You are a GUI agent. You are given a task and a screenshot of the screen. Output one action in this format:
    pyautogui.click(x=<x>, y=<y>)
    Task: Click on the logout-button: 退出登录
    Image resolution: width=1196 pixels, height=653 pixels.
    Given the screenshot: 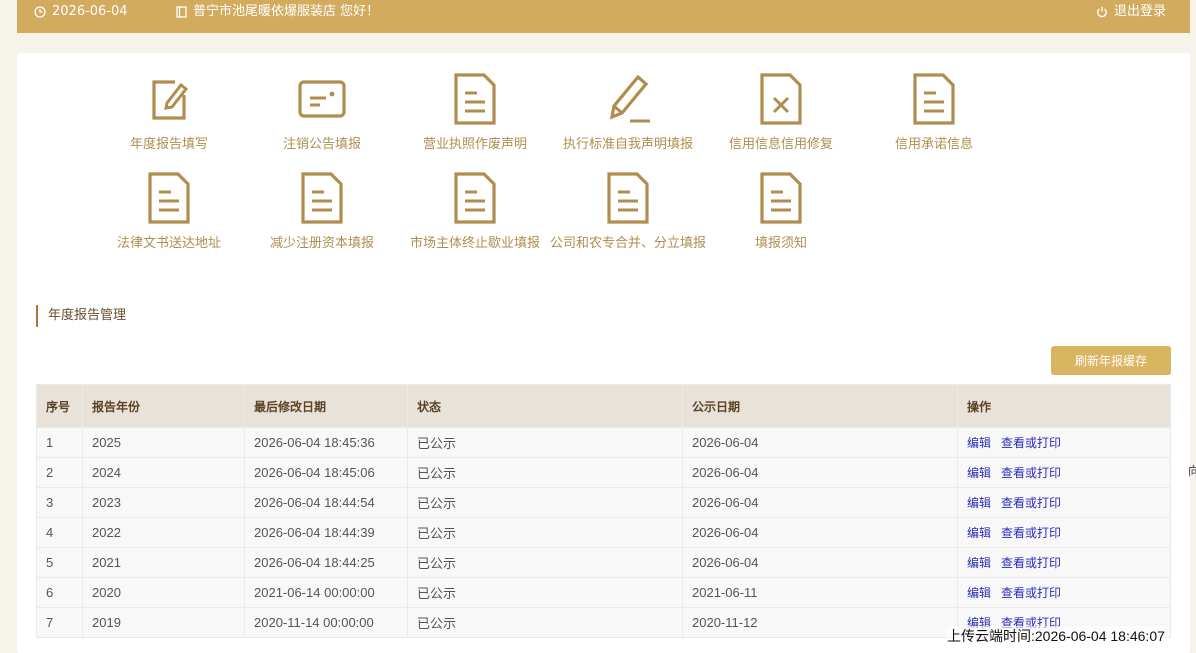 What is the action you would take?
    pyautogui.click(x=1131, y=12)
    